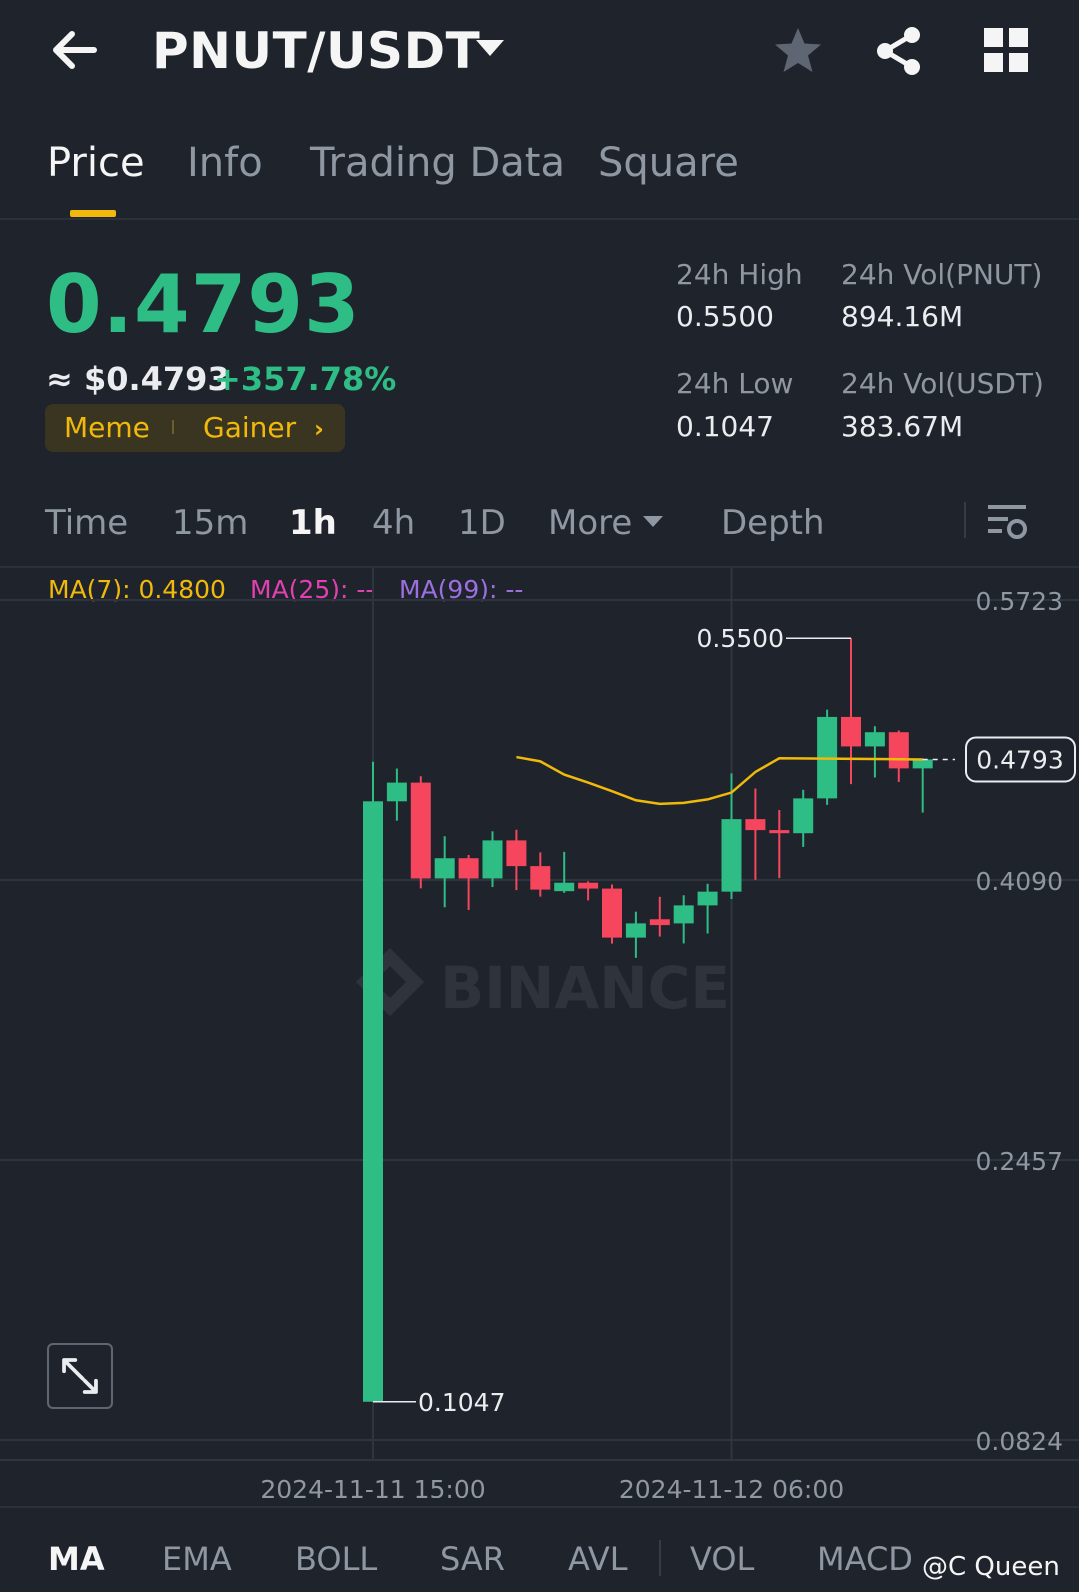 Image resolution: width=1079 pixels, height=1592 pixels. Describe the element at coordinates (731, 1486) in the screenshot. I see `x-tick-label: 2024-11-12 06:00` at that location.